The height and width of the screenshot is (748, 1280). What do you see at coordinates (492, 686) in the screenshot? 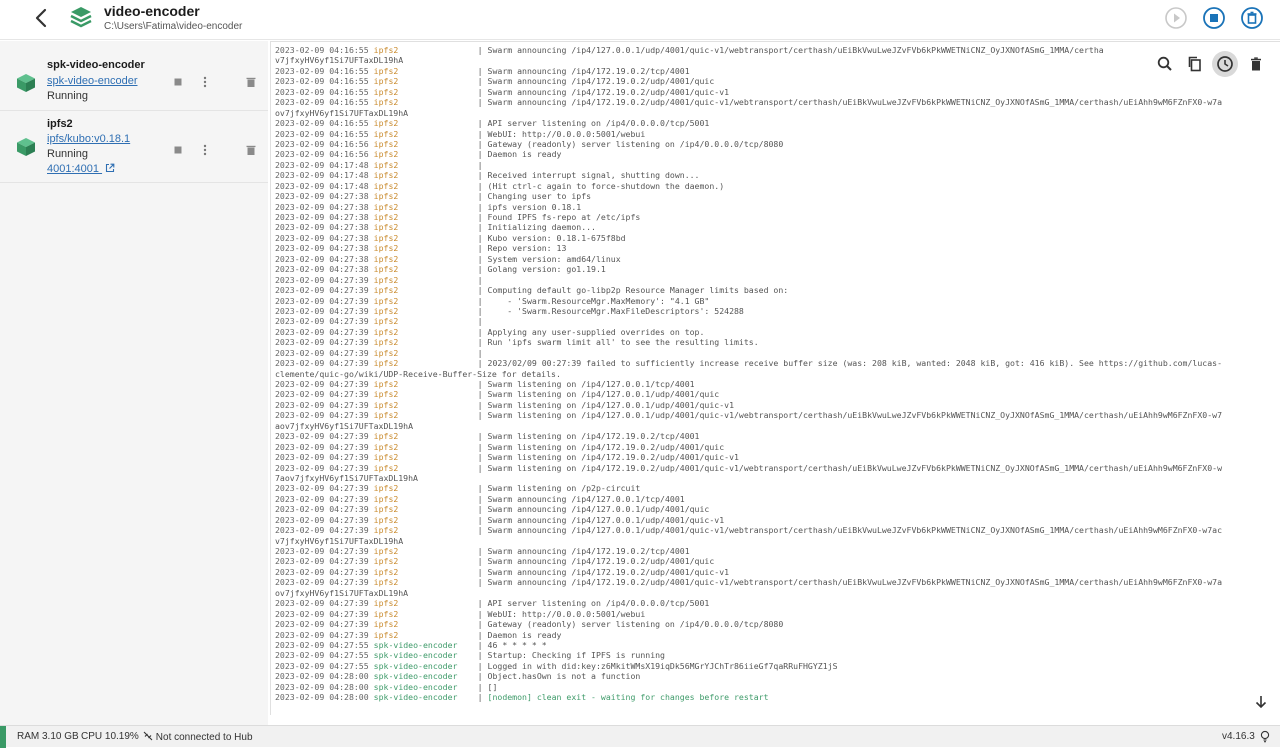
I see `log-message: []` at bounding box center [492, 686].